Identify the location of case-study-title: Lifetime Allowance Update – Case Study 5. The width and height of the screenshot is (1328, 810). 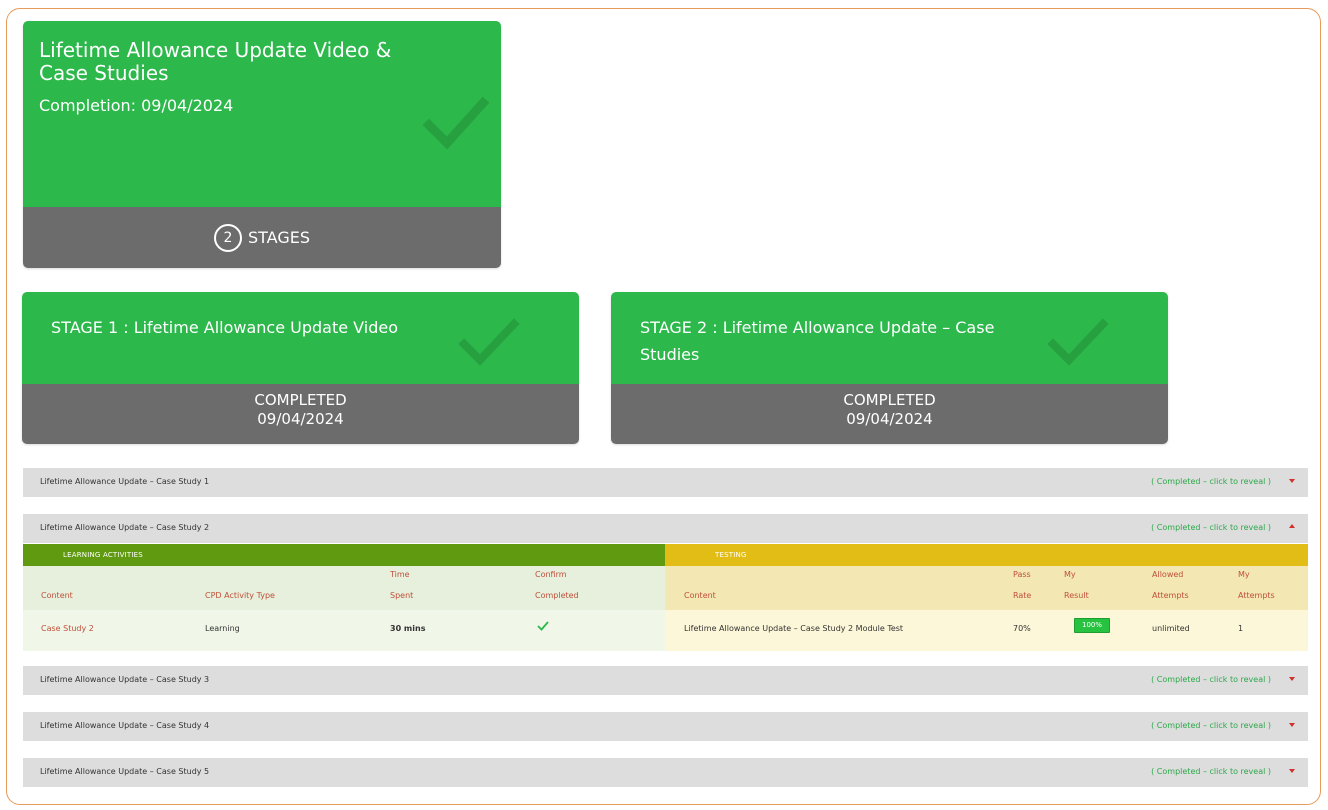
(125, 771).